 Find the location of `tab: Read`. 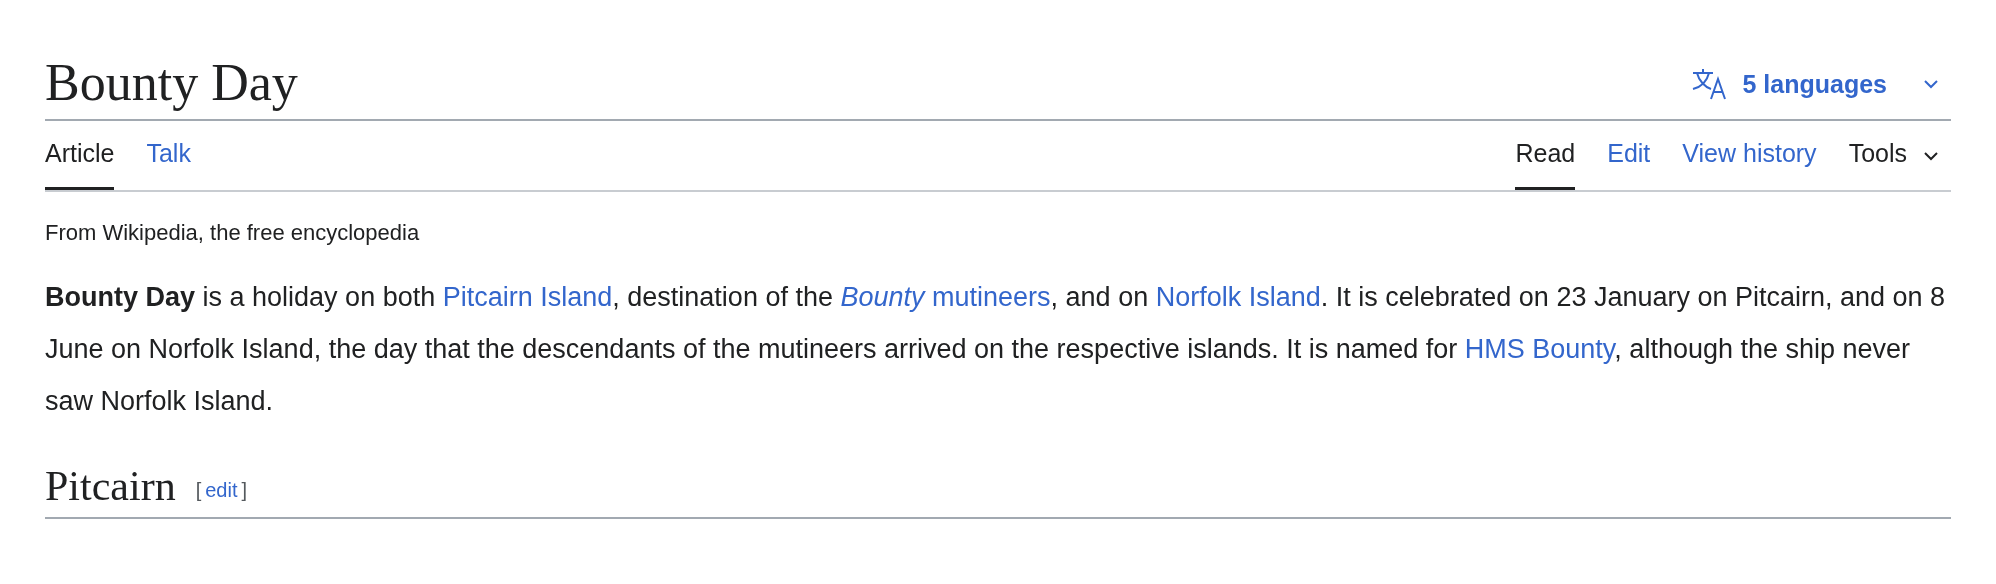

tab: Read is located at coordinates (1545, 155).